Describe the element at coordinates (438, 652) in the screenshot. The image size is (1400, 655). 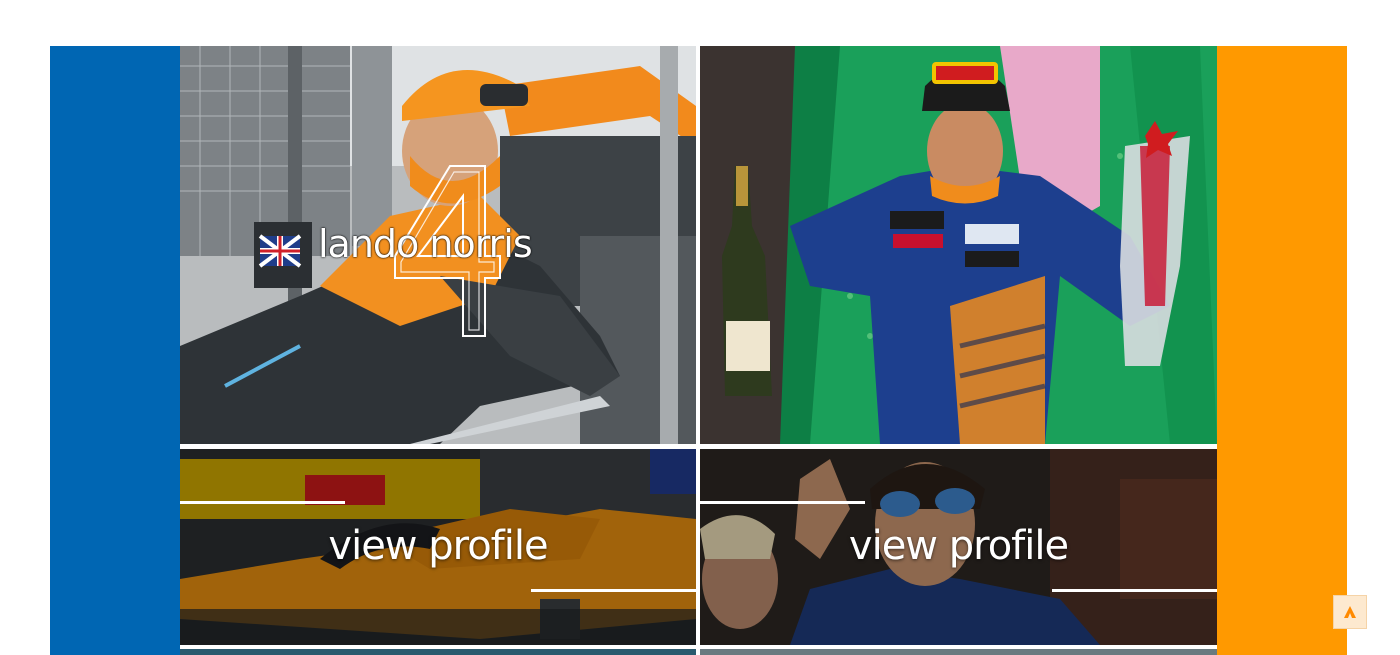
I see `next-row-card-left` at that location.